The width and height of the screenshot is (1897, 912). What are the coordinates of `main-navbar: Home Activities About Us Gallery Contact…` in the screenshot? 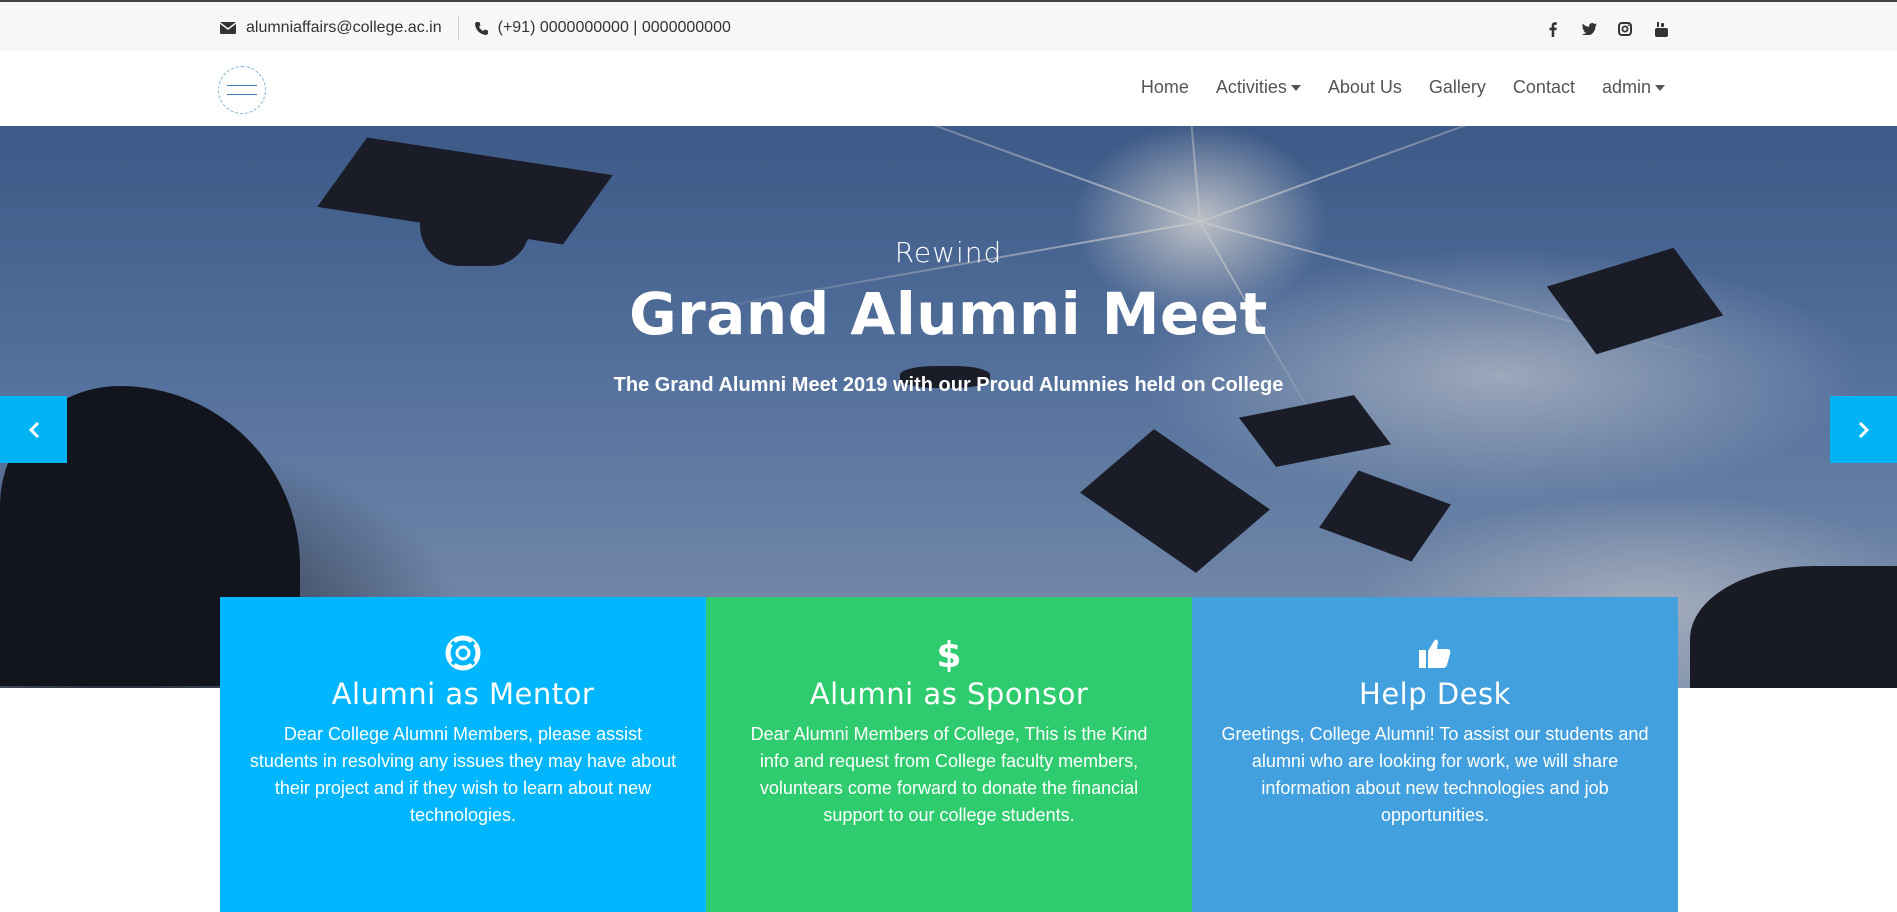 It's located at (948, 88).